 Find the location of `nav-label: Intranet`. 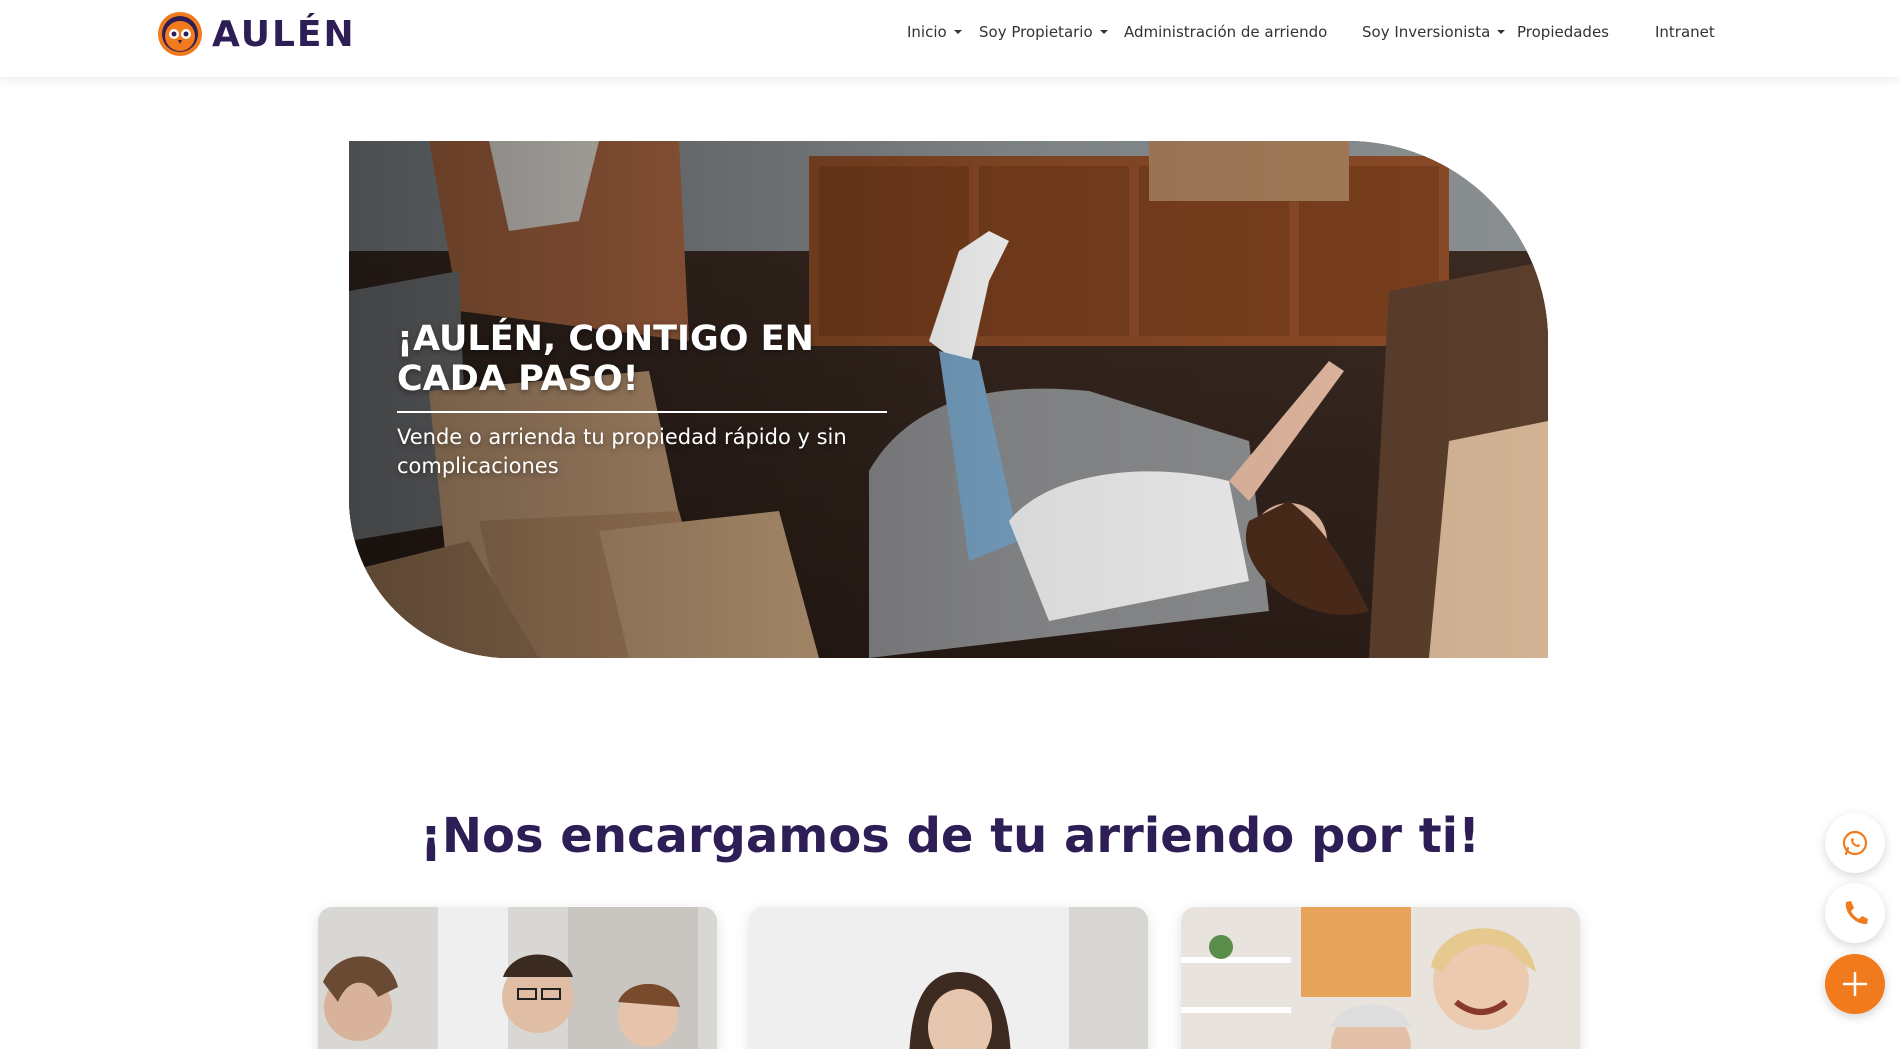

nav-label: Intranet is located at coordinates (1685, 32).